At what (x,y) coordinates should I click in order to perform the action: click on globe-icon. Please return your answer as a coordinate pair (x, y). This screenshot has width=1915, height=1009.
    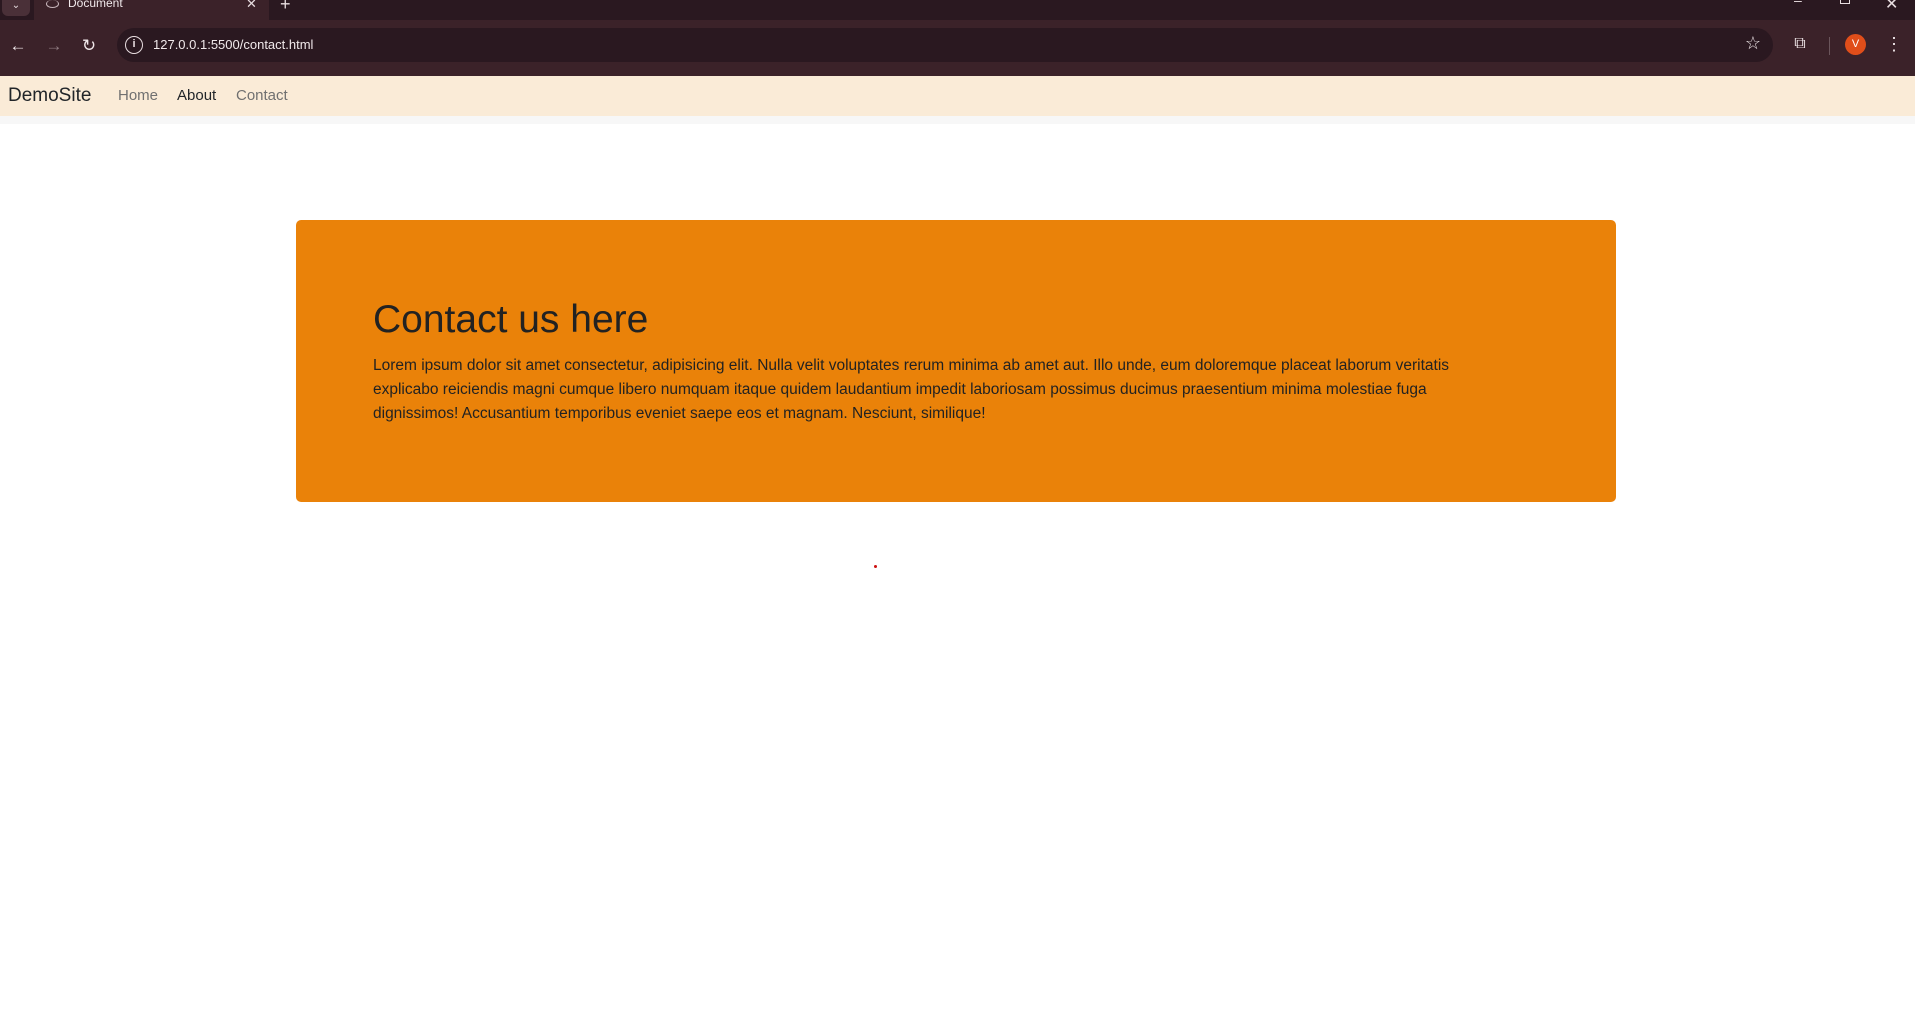
    Looking at the image, I should click on (52, 4).